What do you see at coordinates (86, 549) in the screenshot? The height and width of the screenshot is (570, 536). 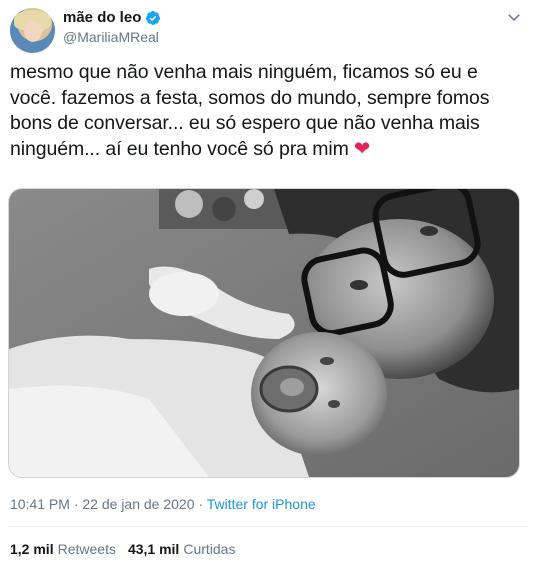 I see `retweets-label: Retweets` at bounding box center [86, 549].